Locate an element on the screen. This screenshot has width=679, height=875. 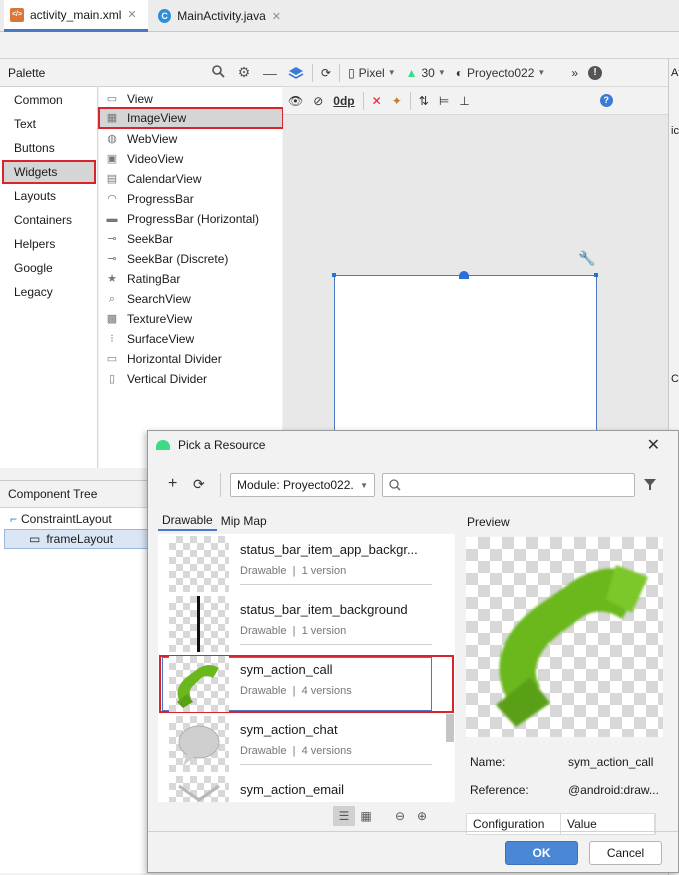
device-selector: ▯ Pixel ▼ is located at coordinates (372, 73).